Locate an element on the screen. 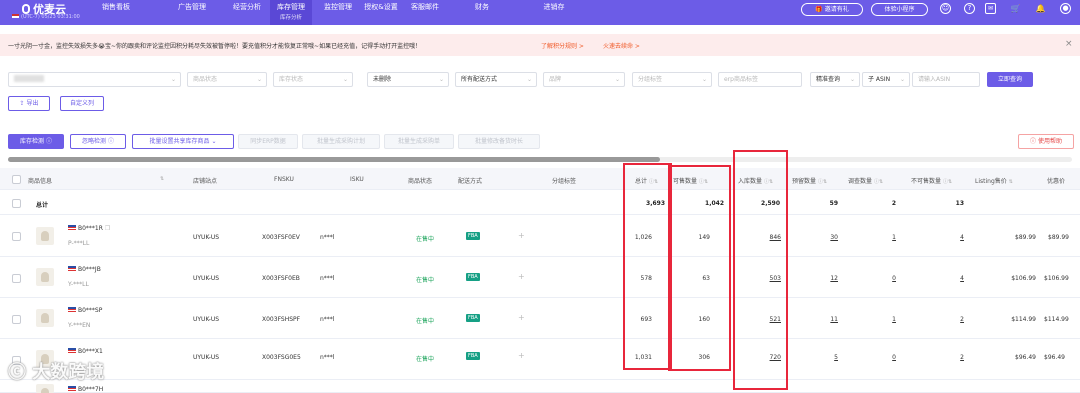 This screenshot has width=1080, height=393. select-all-checkbox is located at coordinates (16, 179).